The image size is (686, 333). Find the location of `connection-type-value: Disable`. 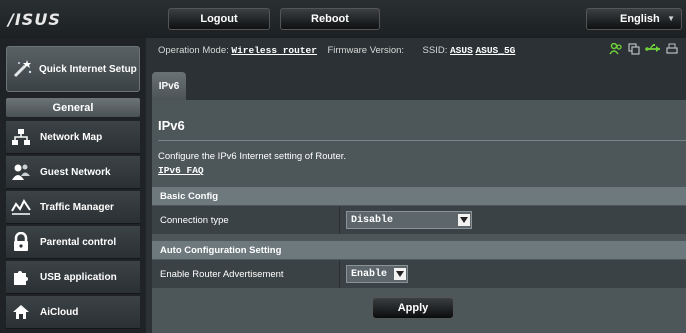

connection-type-value: Disable is located at coordinates (372, 220).